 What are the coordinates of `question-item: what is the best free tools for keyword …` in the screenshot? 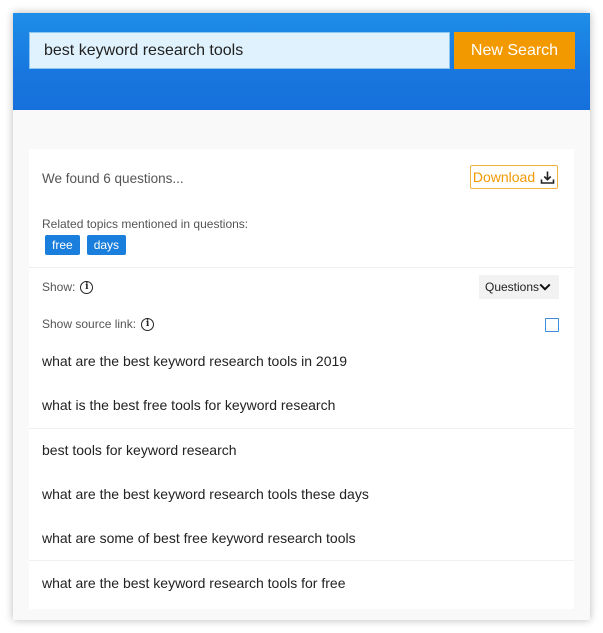 It's located at (301, 405).